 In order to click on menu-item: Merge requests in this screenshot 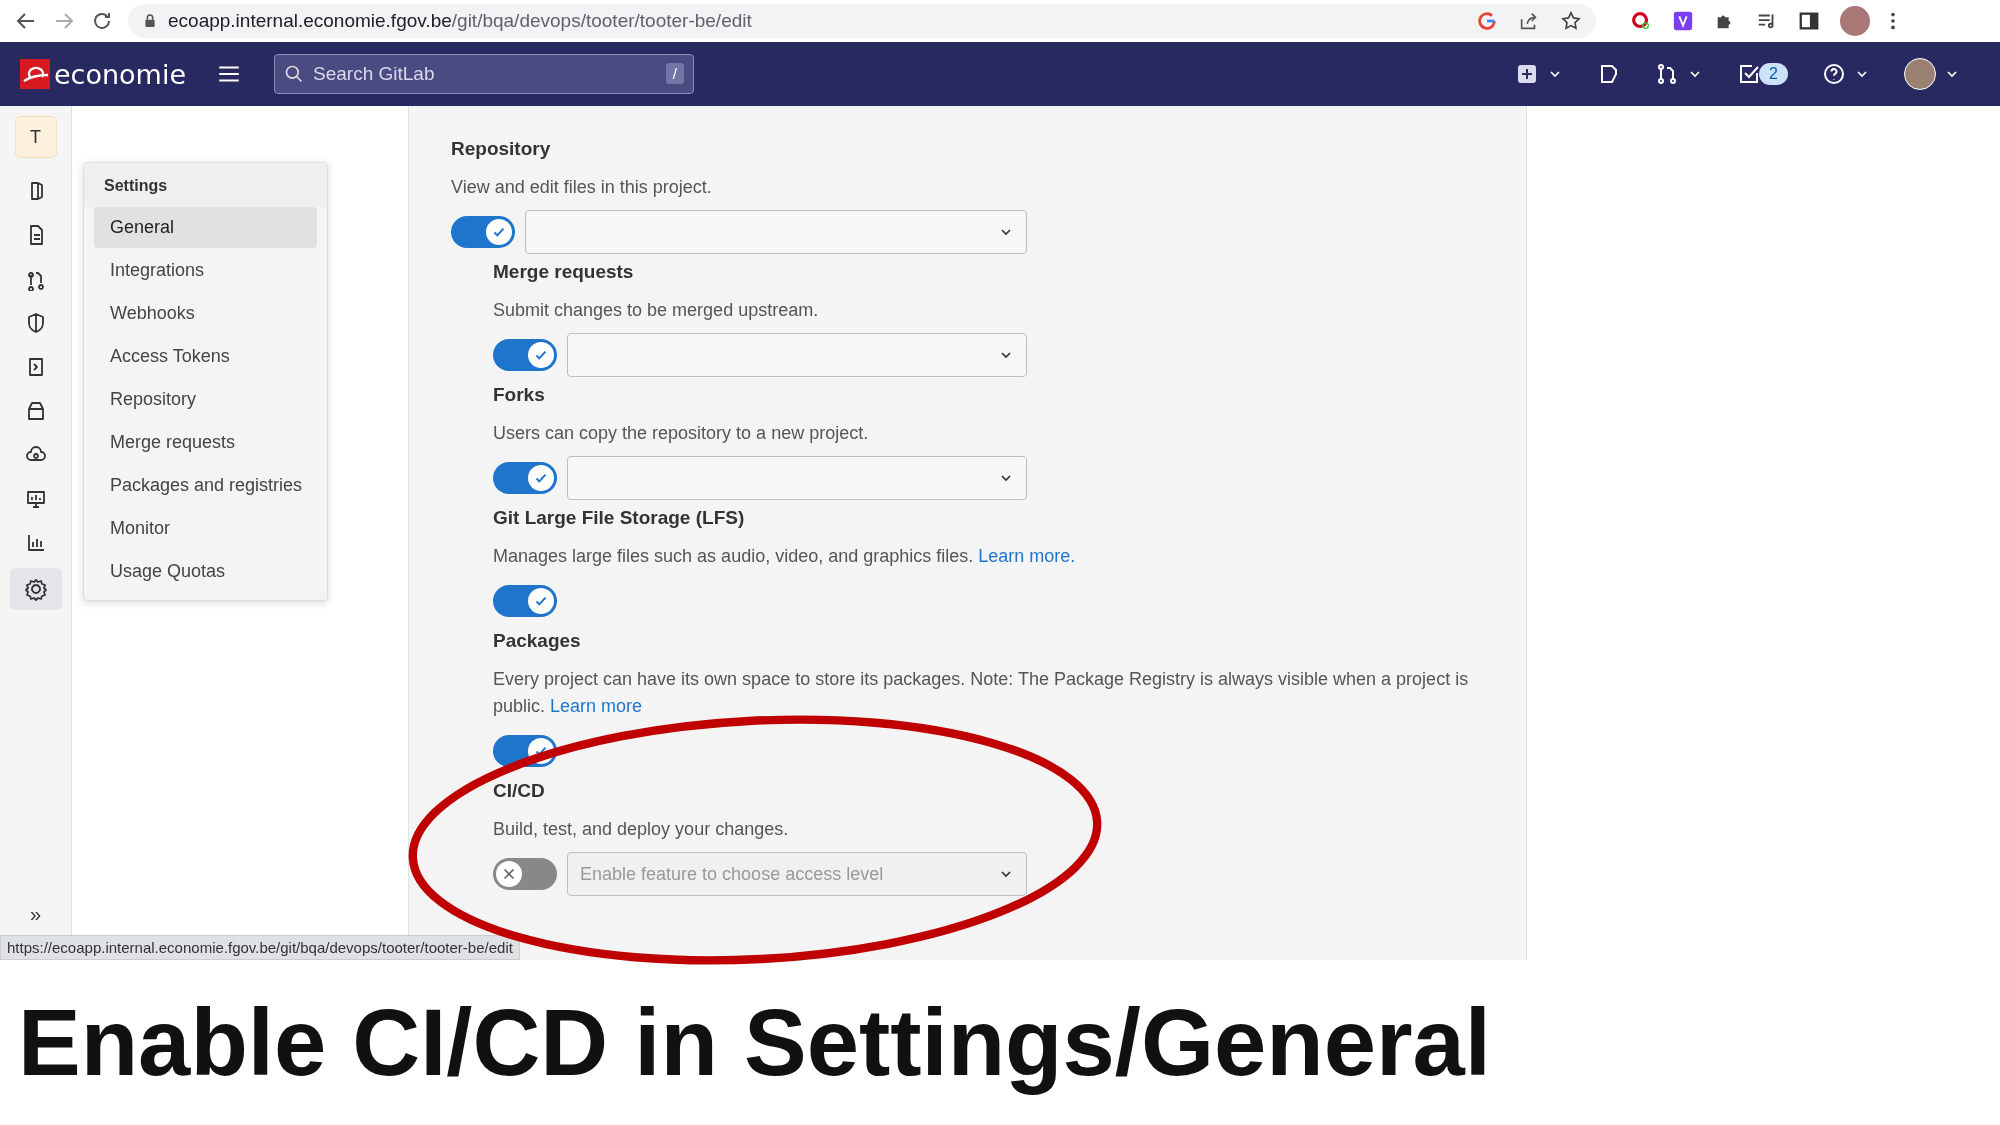, I will do `click(205, 442)`.